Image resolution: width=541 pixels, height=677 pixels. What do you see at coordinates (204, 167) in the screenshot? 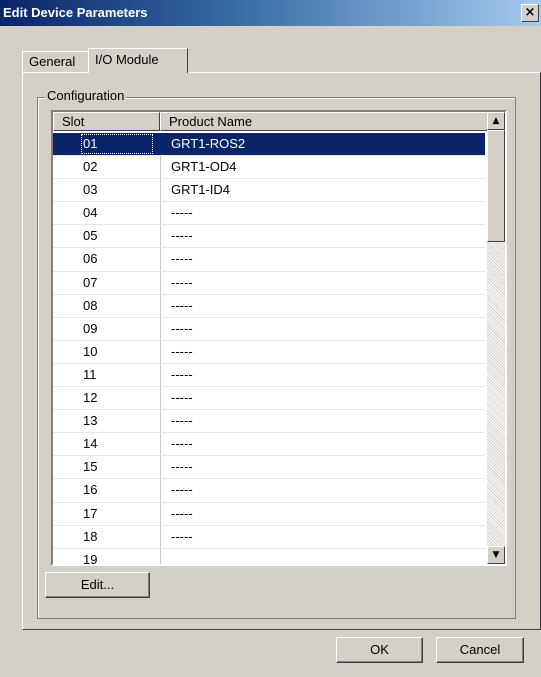
I see `product-name-cell: GRT1-OD4` at bounding box center [204, 167].